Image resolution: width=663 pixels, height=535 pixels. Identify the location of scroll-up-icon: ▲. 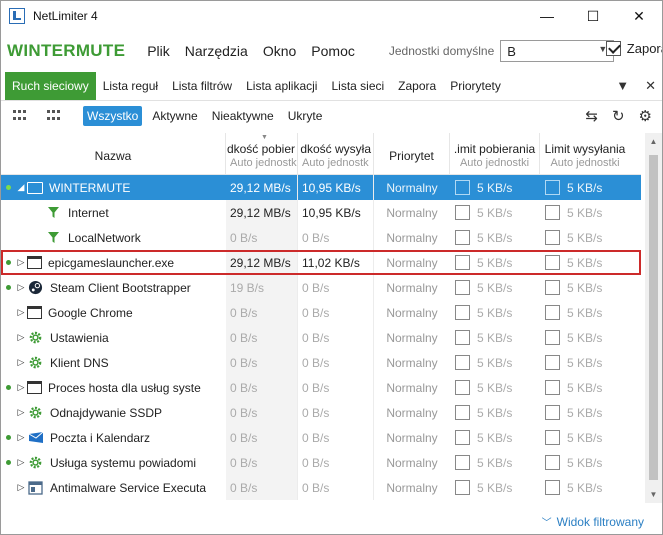
(653, 141).